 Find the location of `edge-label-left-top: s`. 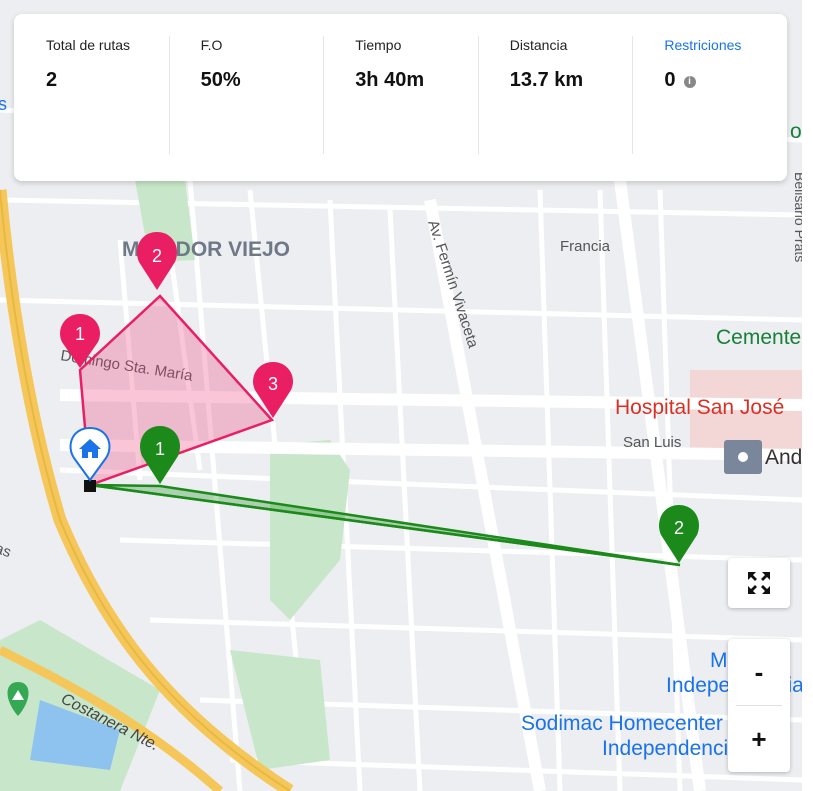

edge-label-left-top: s is located at coordinates (3, 104).